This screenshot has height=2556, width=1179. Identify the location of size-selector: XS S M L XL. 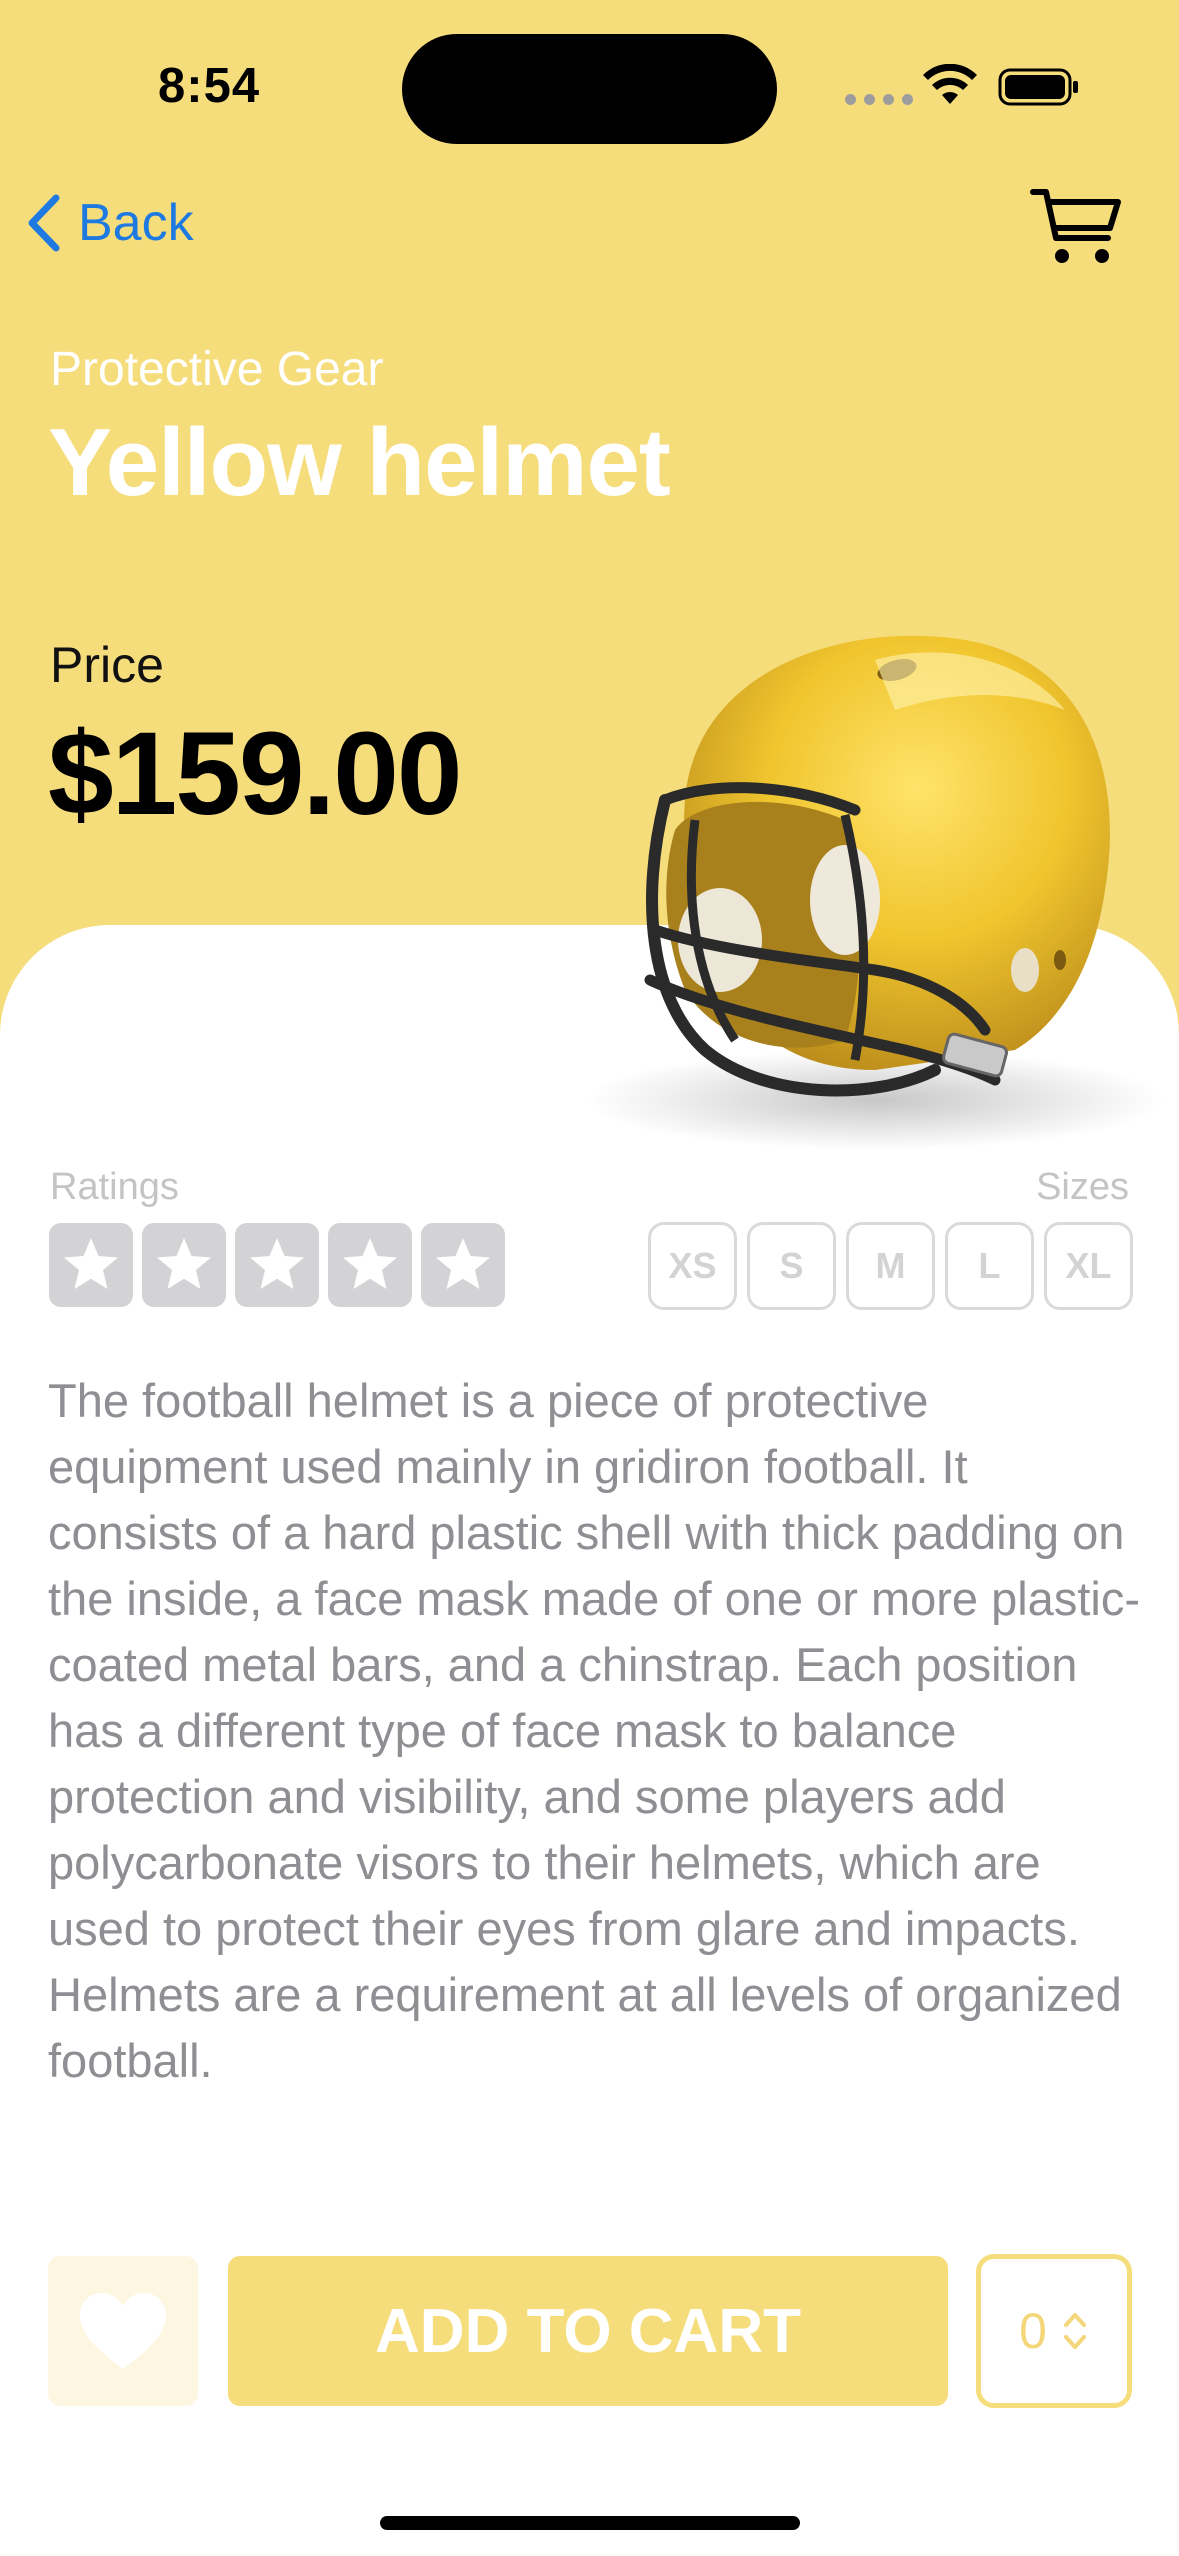
(890, 1266).